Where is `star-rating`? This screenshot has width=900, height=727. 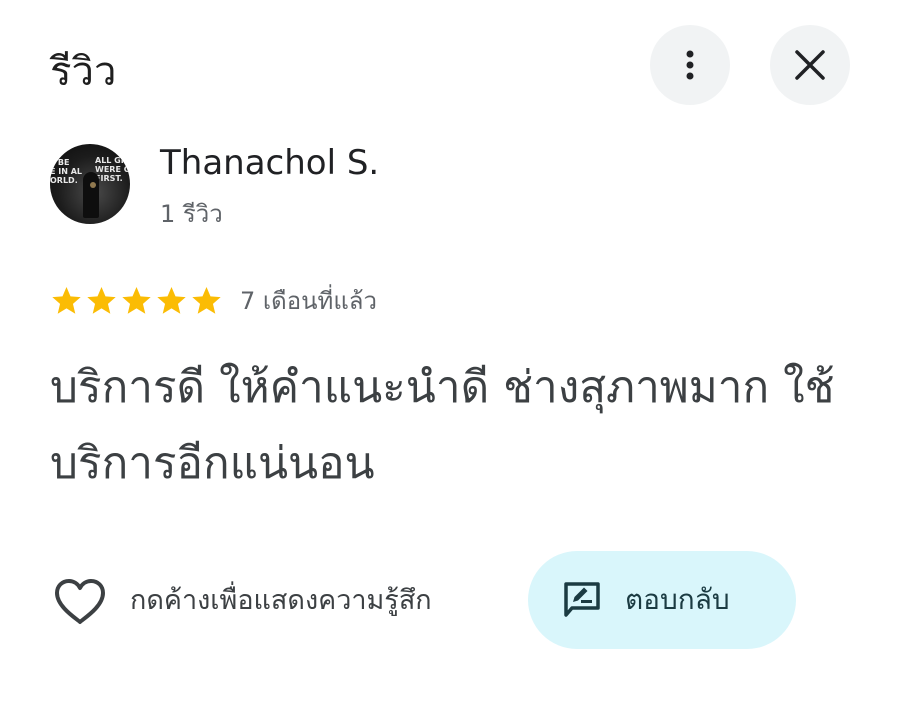
star-rating is located at coordinates (136, 301).